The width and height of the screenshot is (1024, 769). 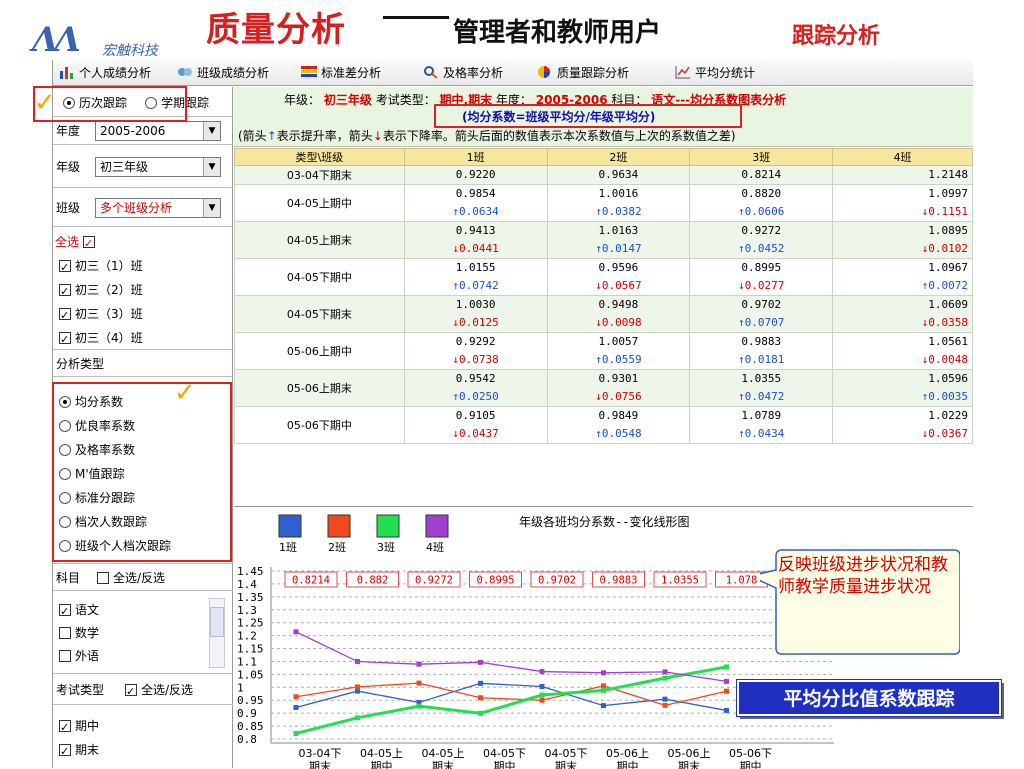 I want to click on tab-label: 平均分统计, so click(x=725, y=73).